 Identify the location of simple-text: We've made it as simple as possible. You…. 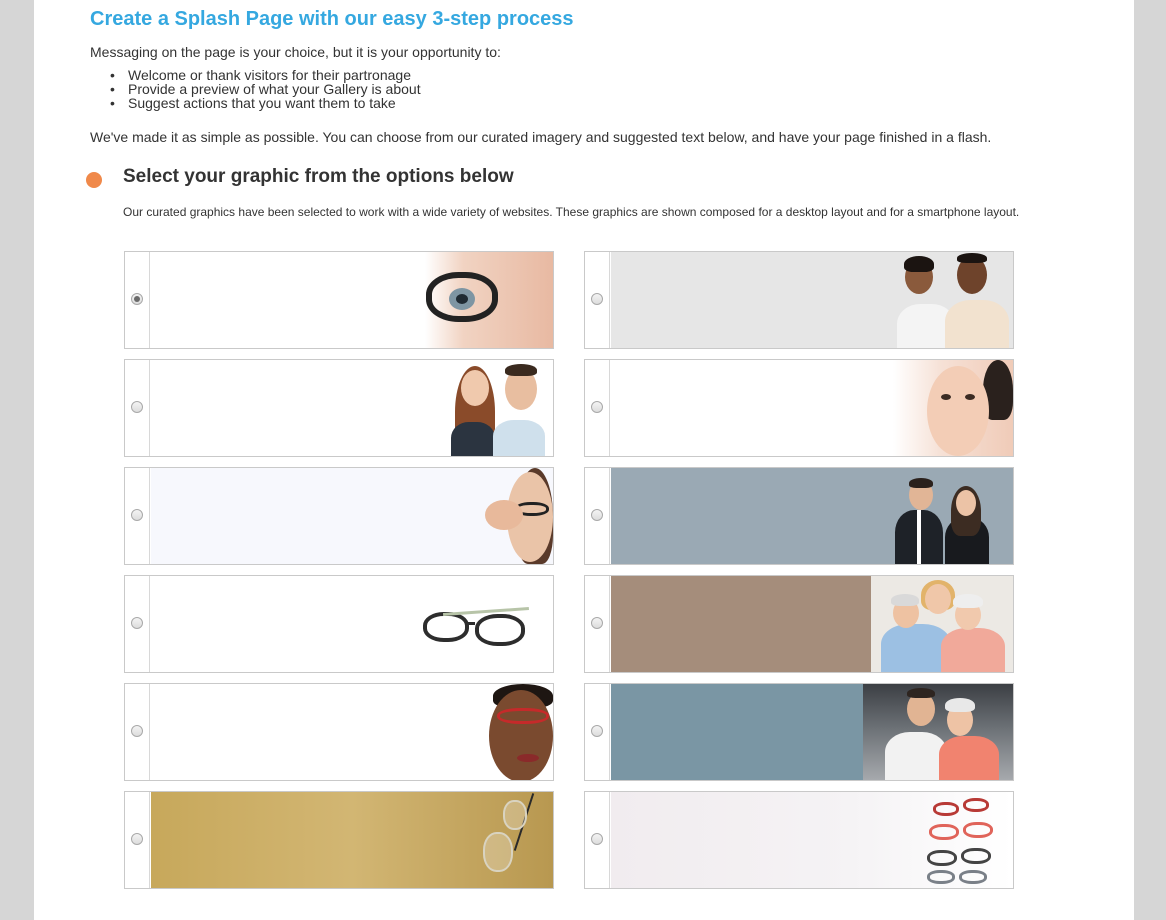
(541, 137).